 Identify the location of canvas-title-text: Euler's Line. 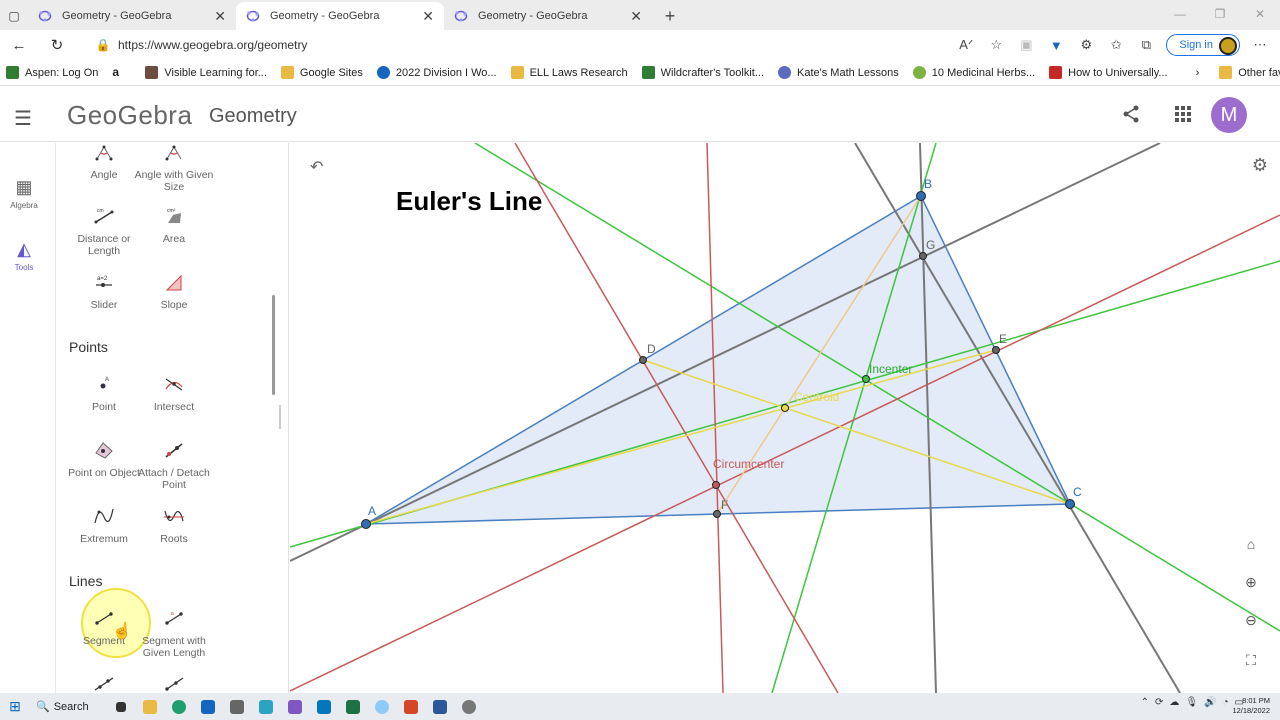
(469, 201).